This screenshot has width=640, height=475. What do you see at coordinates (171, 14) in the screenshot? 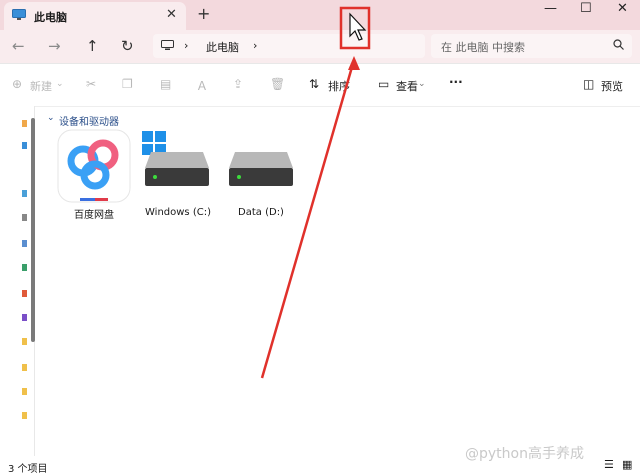
I see `close-tab-icon: ✕` at bounding box center [171, 14].